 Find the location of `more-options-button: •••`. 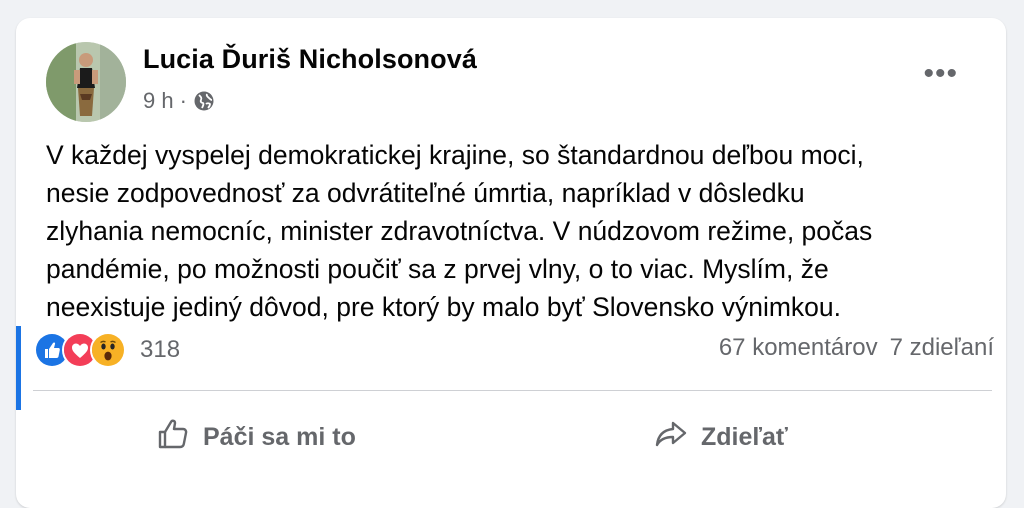

more-options-button: ••• is located at coordinates (940, 74).